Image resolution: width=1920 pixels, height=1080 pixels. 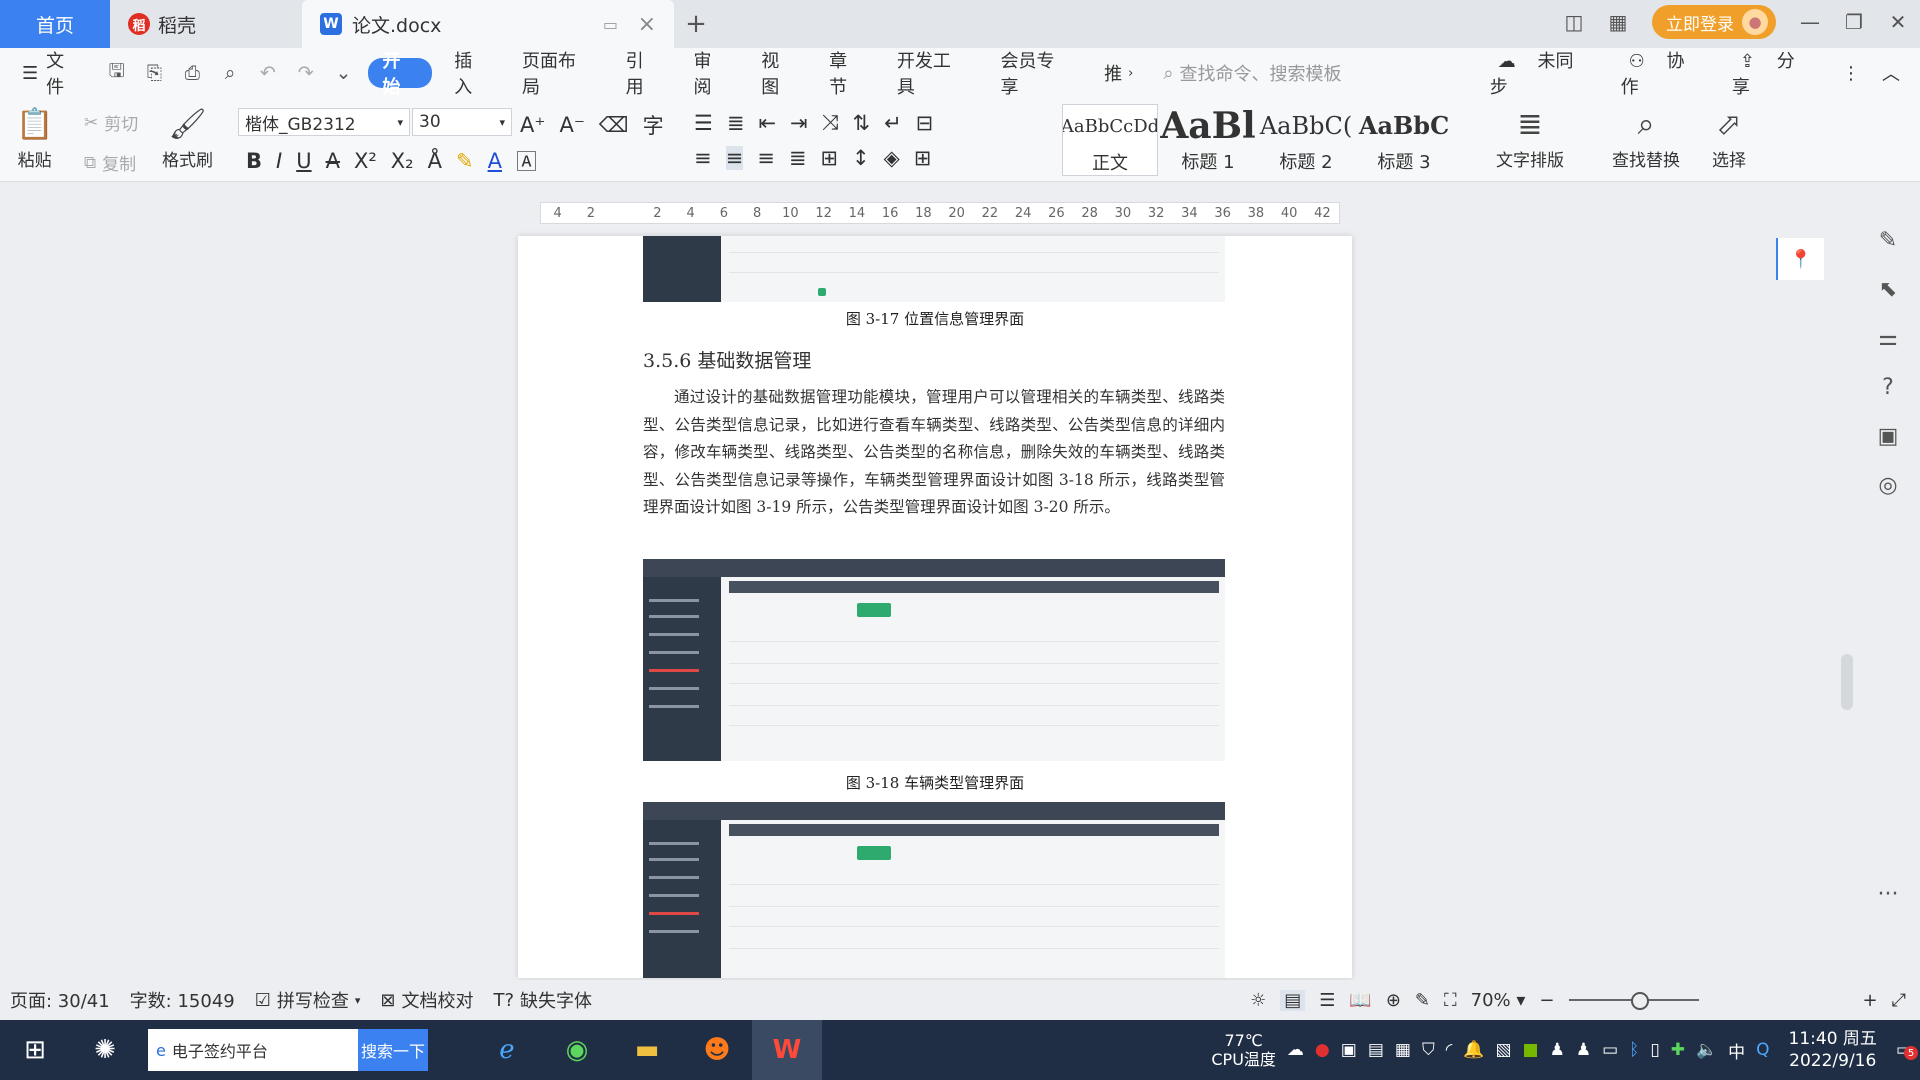 What do you see at coordinates (1403, 1050) in the screenshot?
I see `tray-app-icon: ▦` at bounding box center [1403, 1050].